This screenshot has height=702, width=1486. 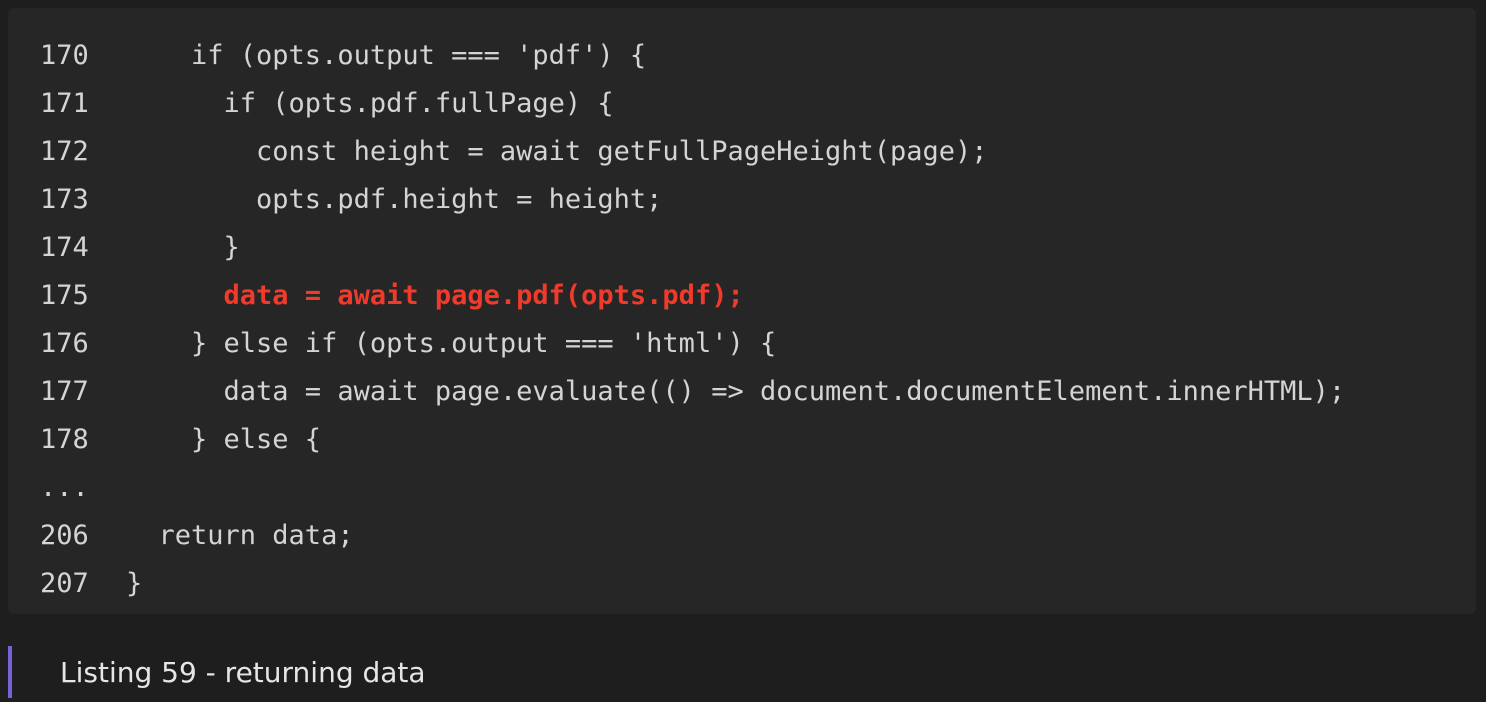 I want to click on line-code: if (opts.pdf.fullPage) {, so click(x=370, y=103).